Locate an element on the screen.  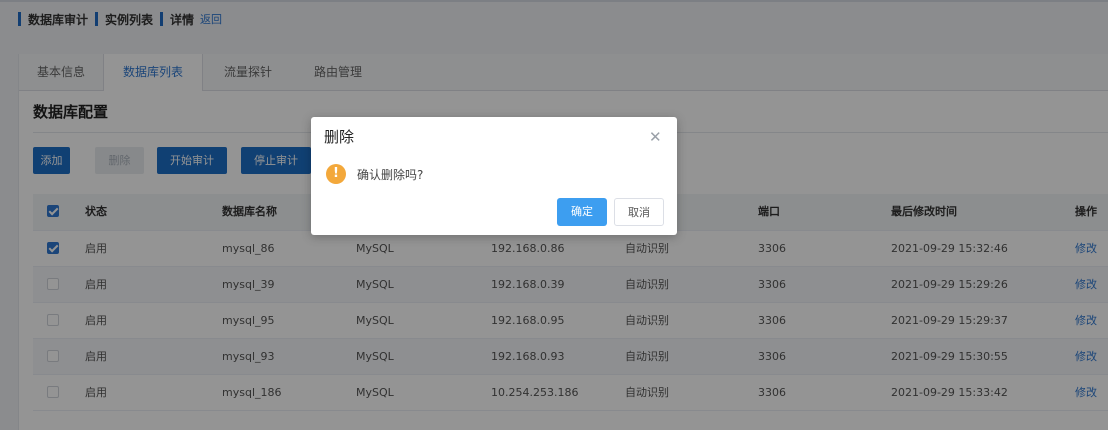
close-icon: ✕ is located at coordinates (655, 137).